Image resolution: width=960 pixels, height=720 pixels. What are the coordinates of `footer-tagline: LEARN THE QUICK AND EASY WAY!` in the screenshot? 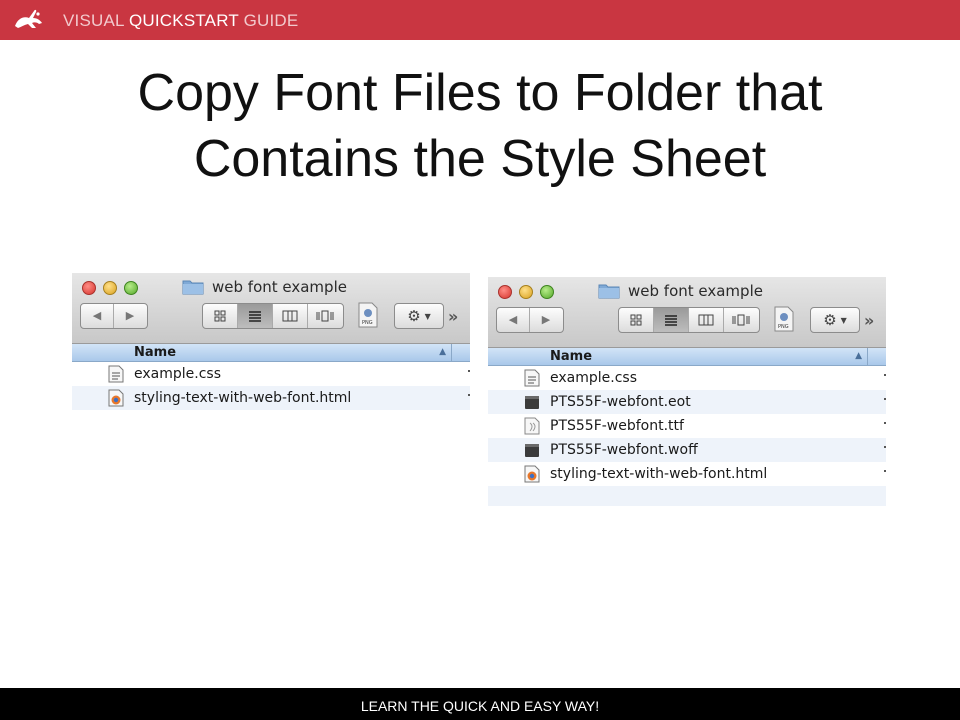 It's located at (480, 706).